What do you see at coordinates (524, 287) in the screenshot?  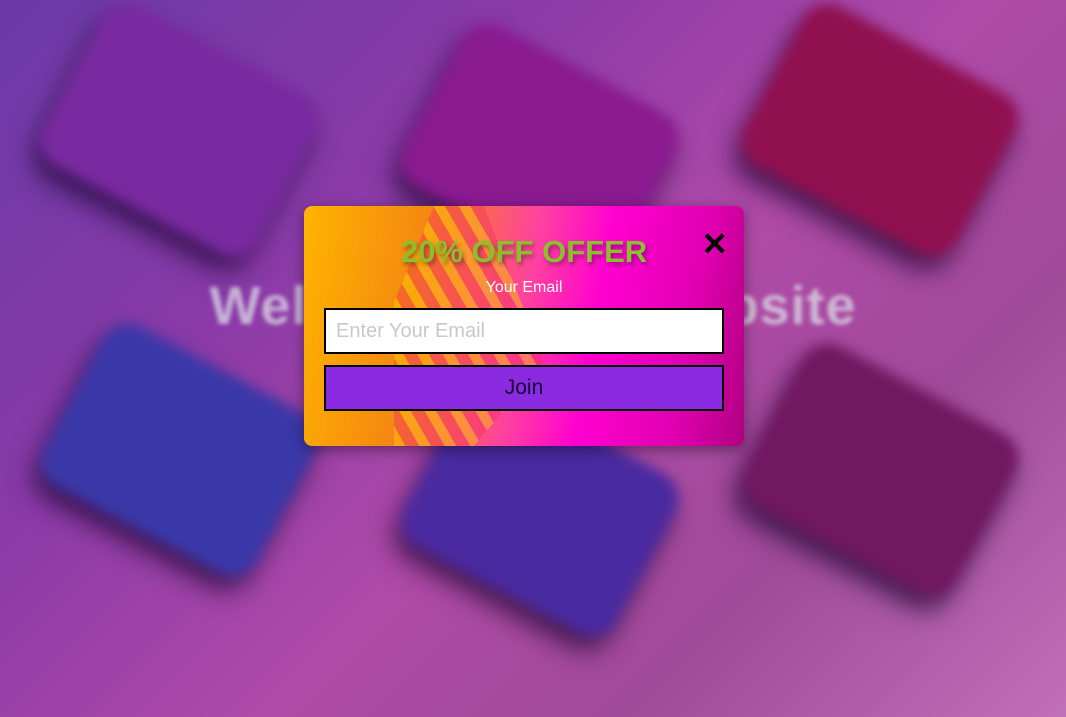 I see `email-label: Your Email` at bounding box center [524, 287].